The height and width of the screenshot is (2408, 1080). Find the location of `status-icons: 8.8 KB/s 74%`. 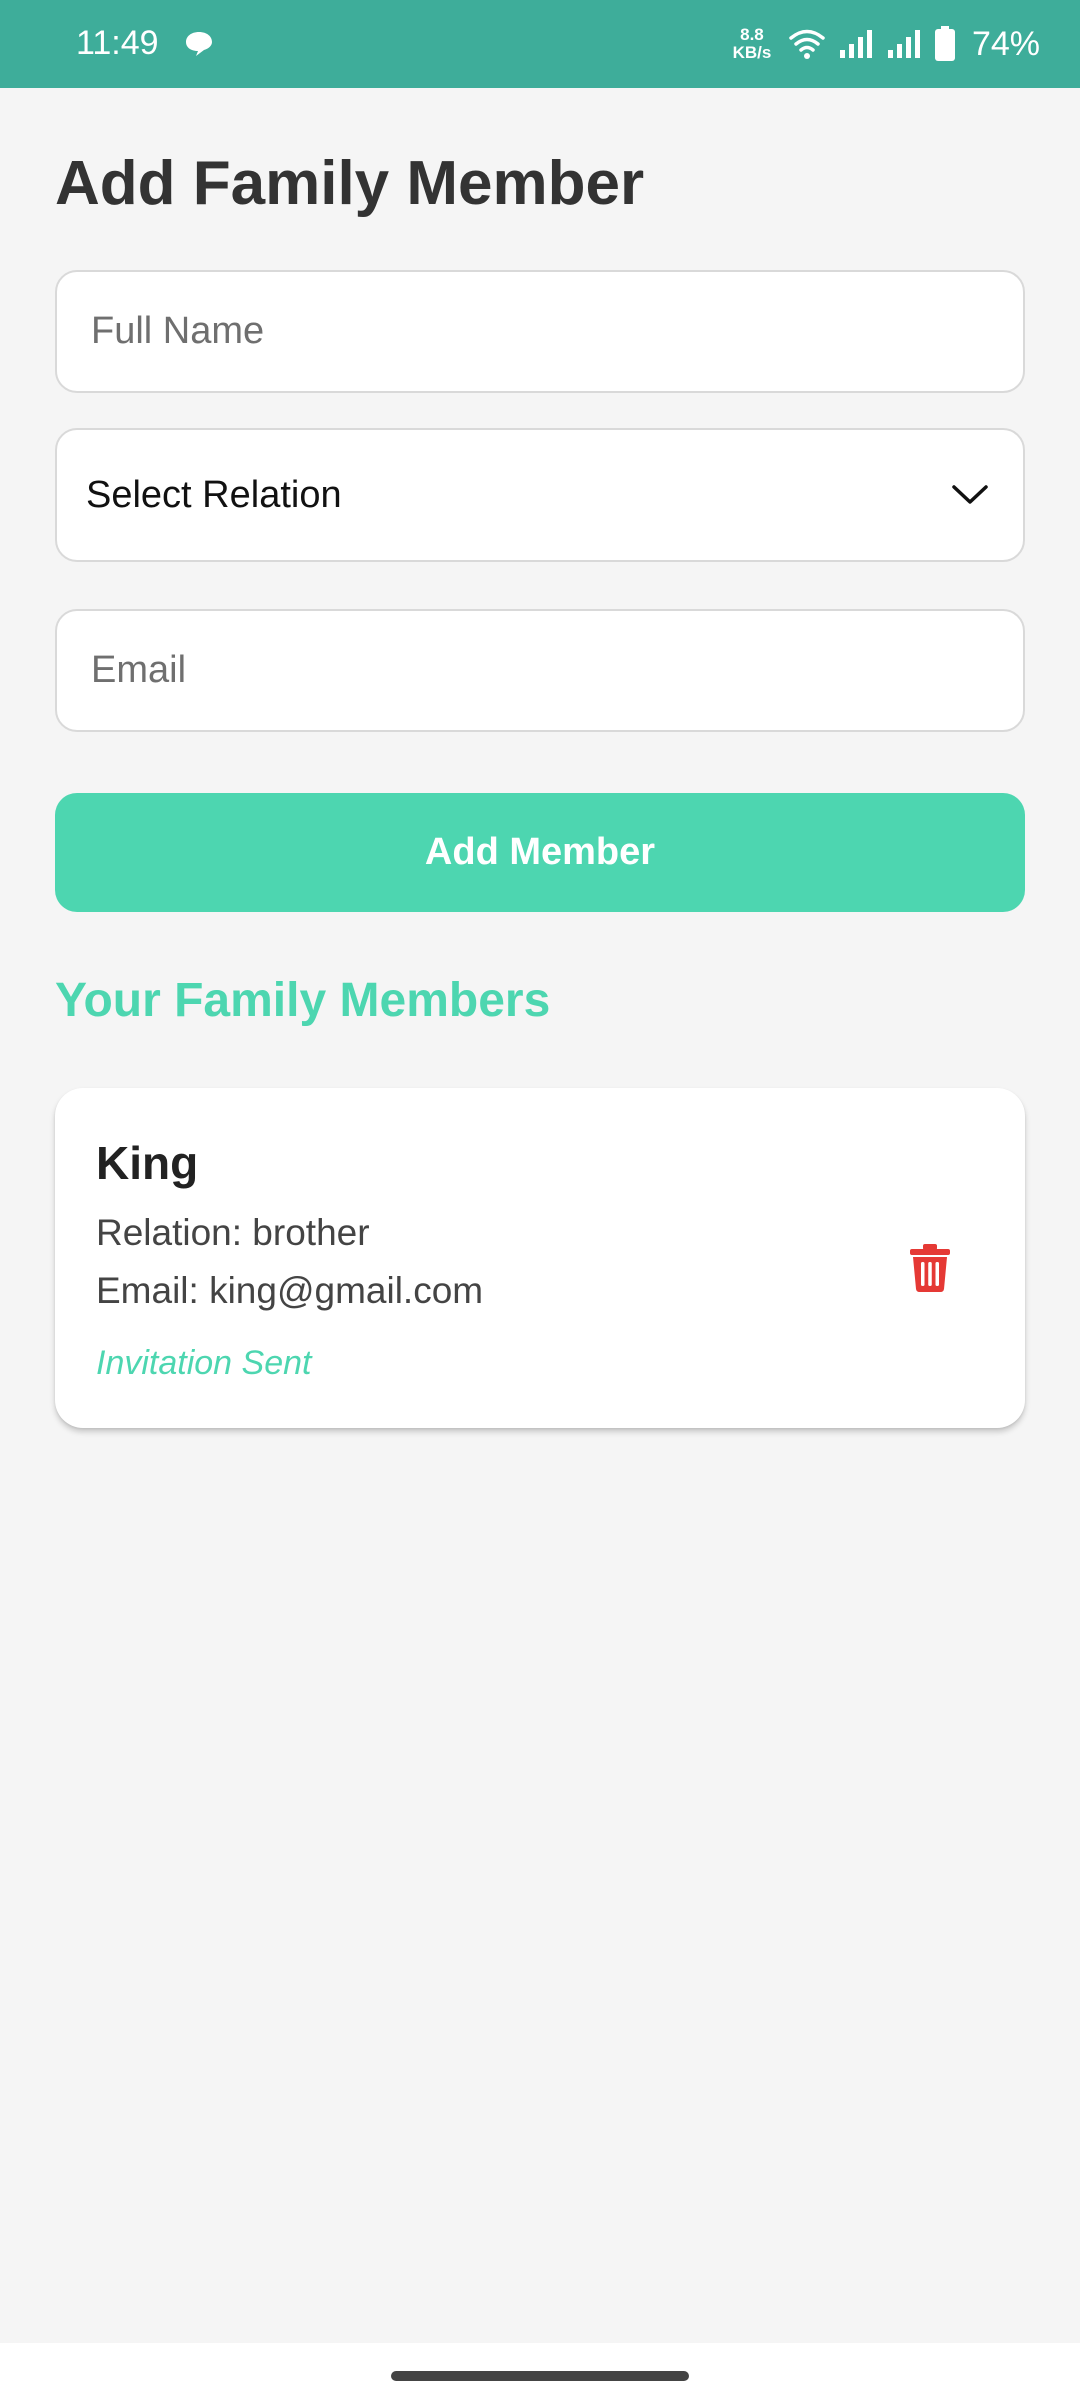

status-icons: 8.8 KB/s 74% is located at coordinates (884, 44).